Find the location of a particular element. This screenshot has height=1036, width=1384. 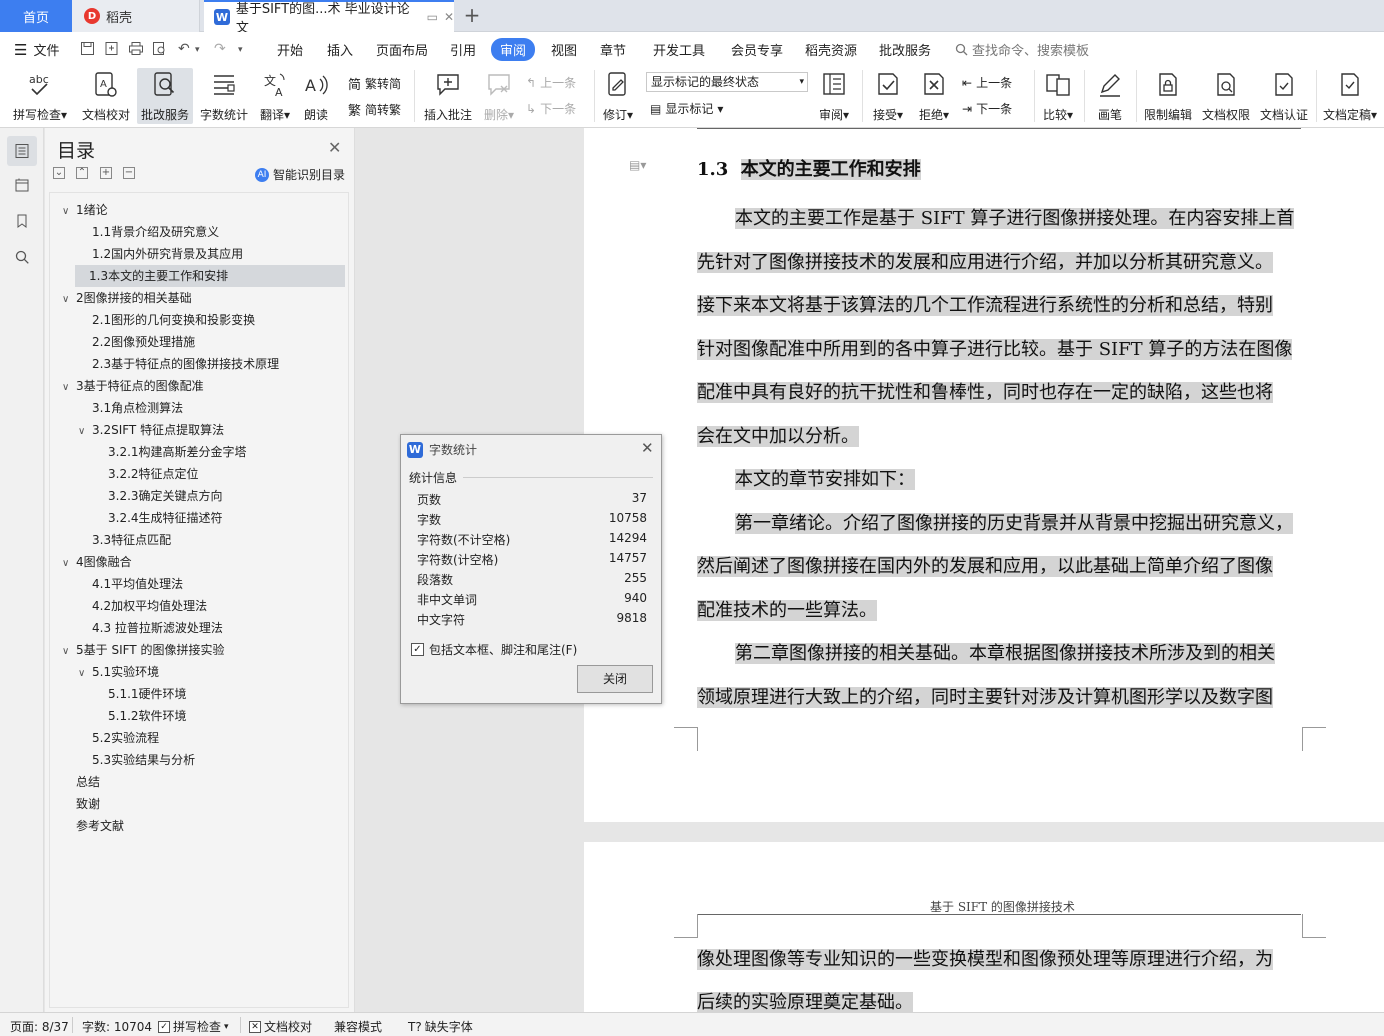

restore-tab-icon: ▭ is located at coordinates (432, 17).